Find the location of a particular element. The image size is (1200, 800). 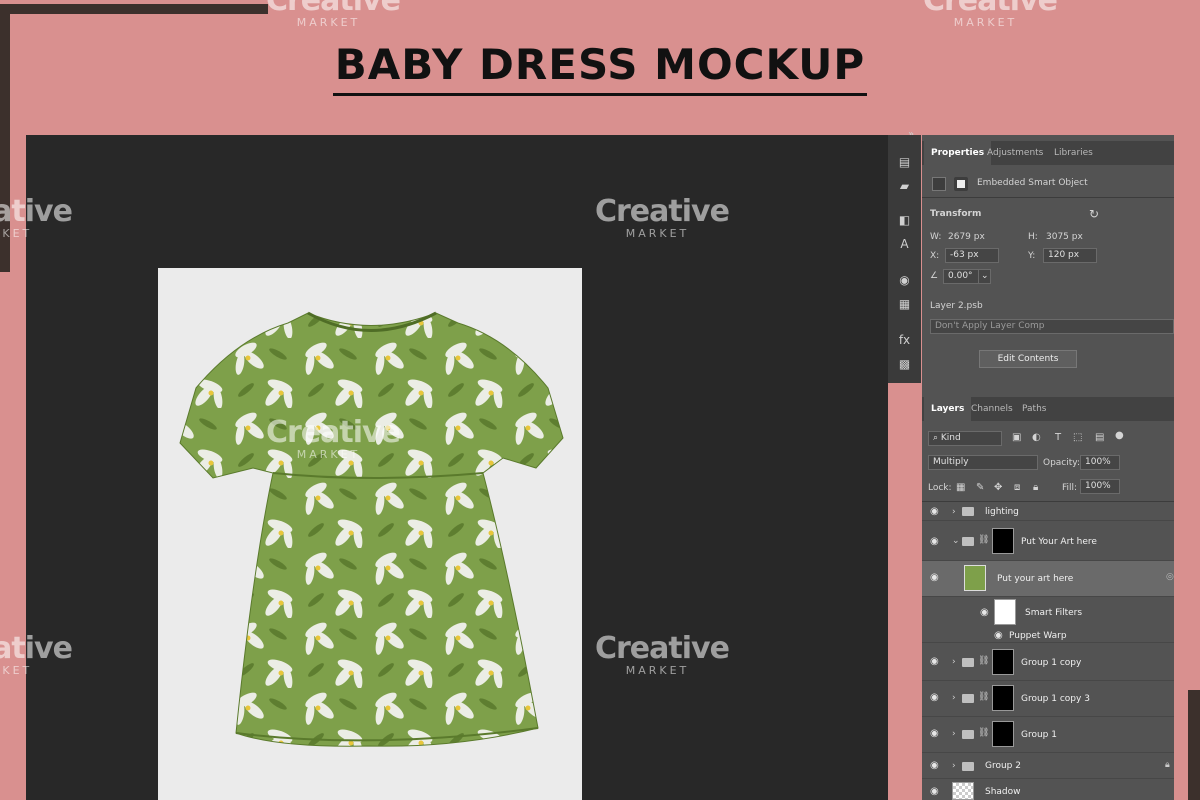

smart-filters-row: ◉ Smart Filters is located at coordinates (1048, 613).